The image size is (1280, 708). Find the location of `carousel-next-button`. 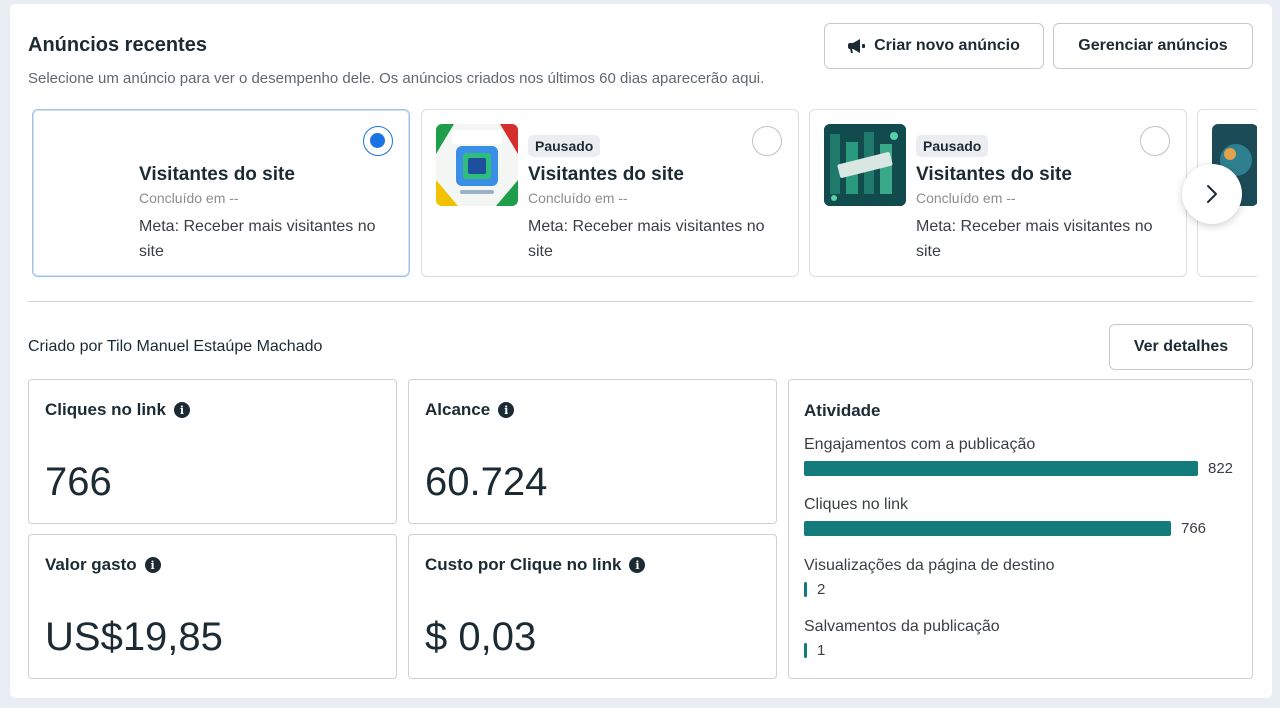

carousel-next-button is located at coordinates (1212, 194).